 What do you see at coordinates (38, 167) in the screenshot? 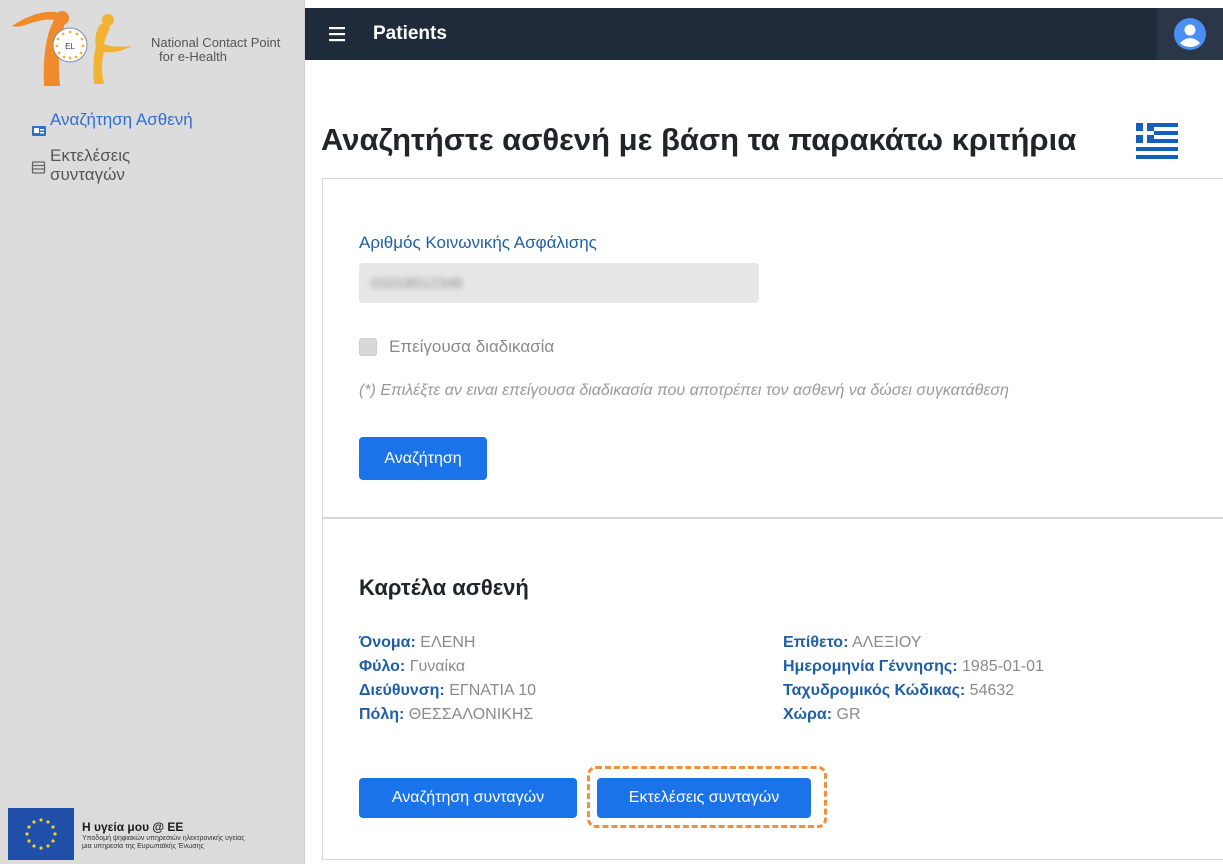
I see `list-icon` at bounding box center [38, 167].